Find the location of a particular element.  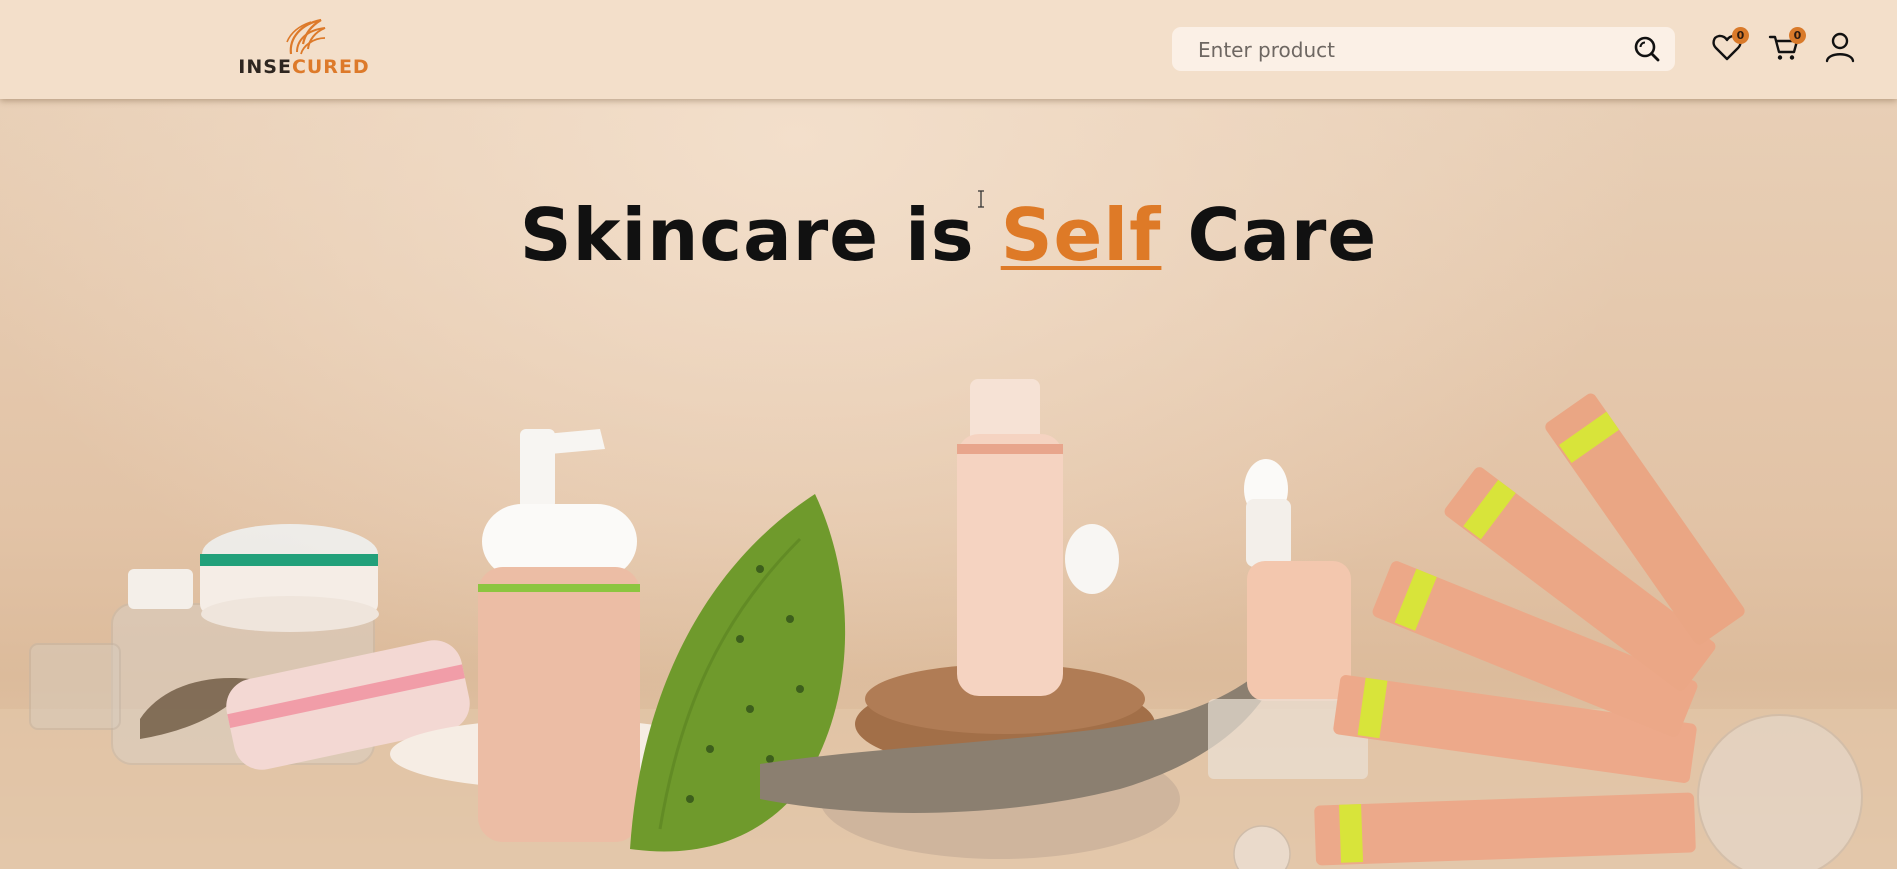

logo-feather-icon is located at coordinates (306, 36).